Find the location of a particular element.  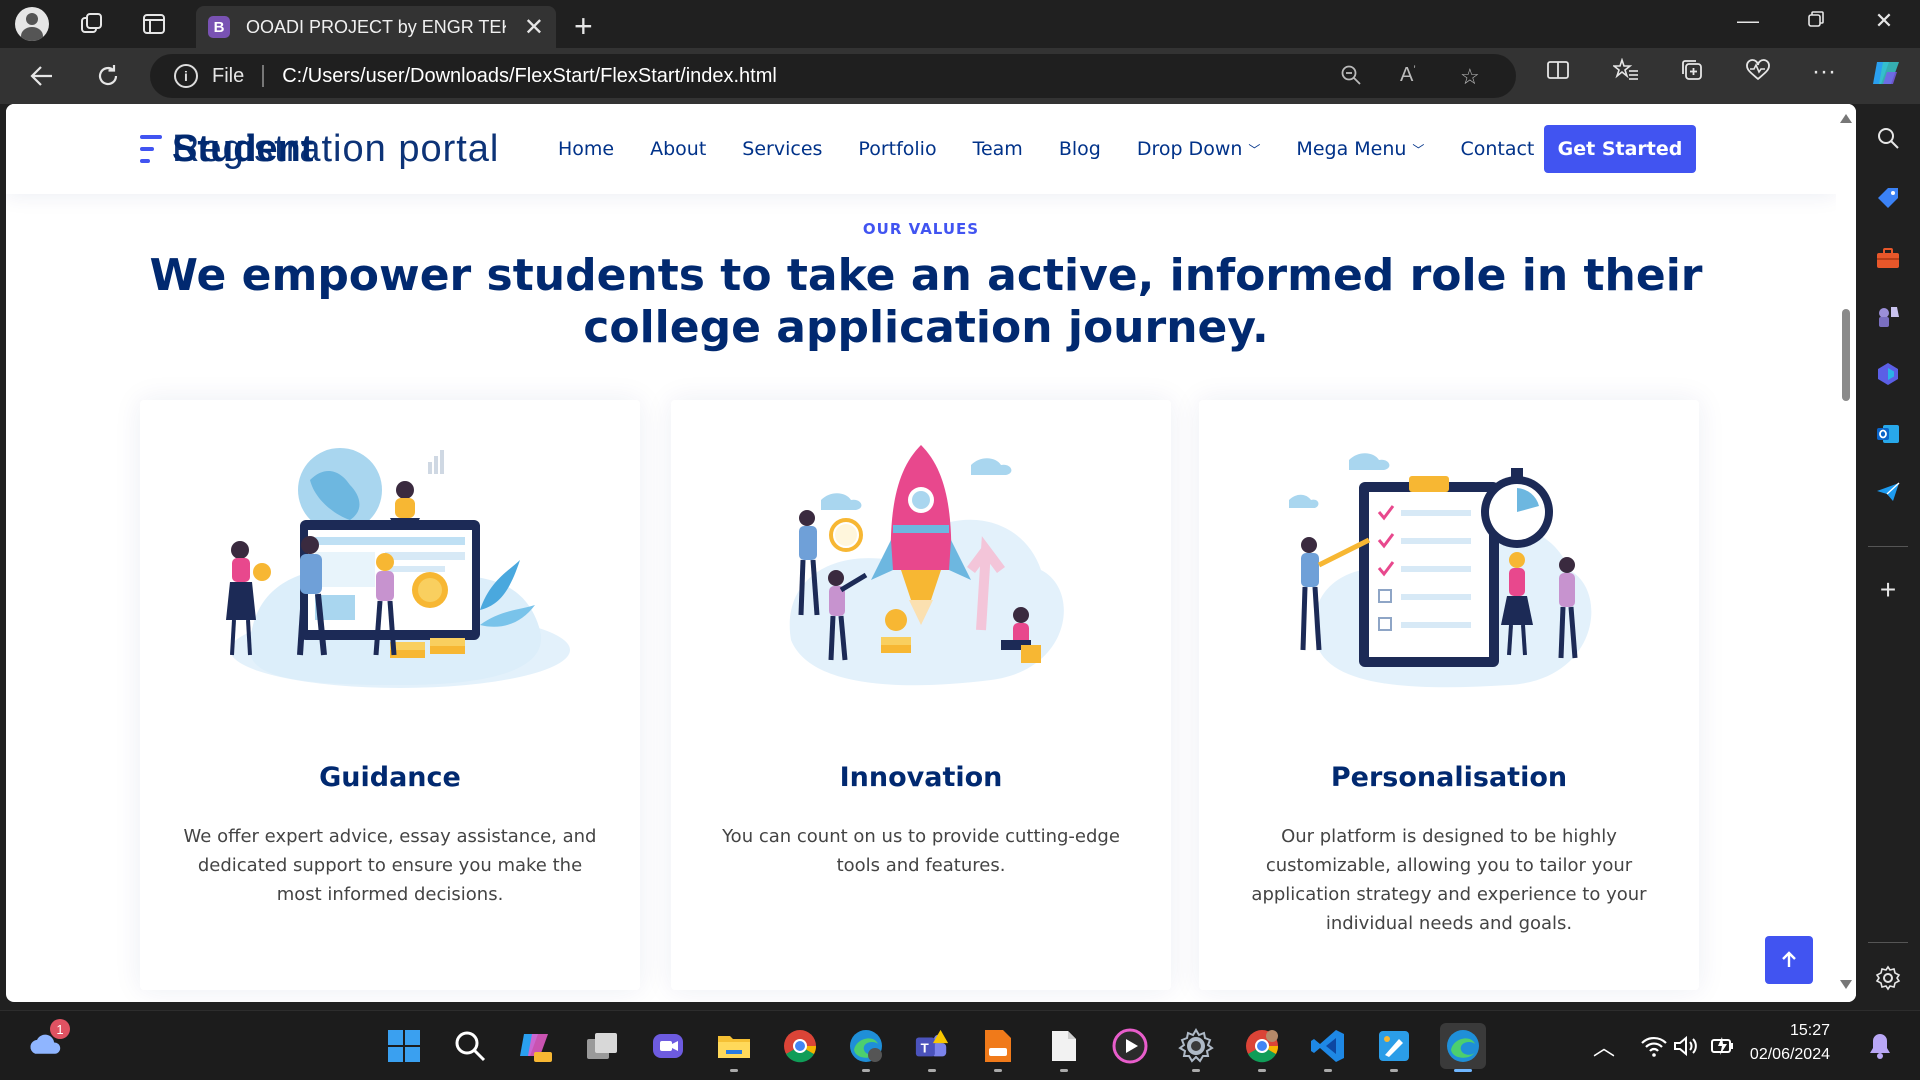

site-info-icon: i is located at coordinates (186, 76).